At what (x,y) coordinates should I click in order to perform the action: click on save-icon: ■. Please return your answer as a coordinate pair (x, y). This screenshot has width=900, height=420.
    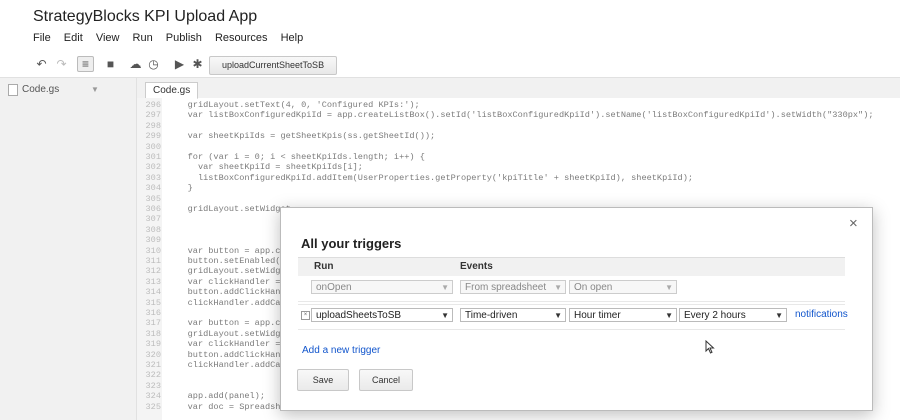
    Looking at the image, I should click on (110, 64).